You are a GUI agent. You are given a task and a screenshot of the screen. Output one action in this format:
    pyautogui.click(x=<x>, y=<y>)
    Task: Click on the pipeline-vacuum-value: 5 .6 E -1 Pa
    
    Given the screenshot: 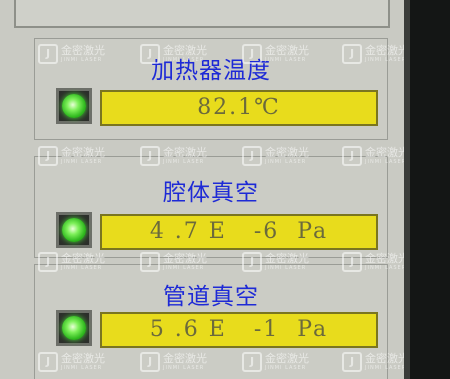 What is the action you would take?
    pyautogui.click(x=239, y=330)
    